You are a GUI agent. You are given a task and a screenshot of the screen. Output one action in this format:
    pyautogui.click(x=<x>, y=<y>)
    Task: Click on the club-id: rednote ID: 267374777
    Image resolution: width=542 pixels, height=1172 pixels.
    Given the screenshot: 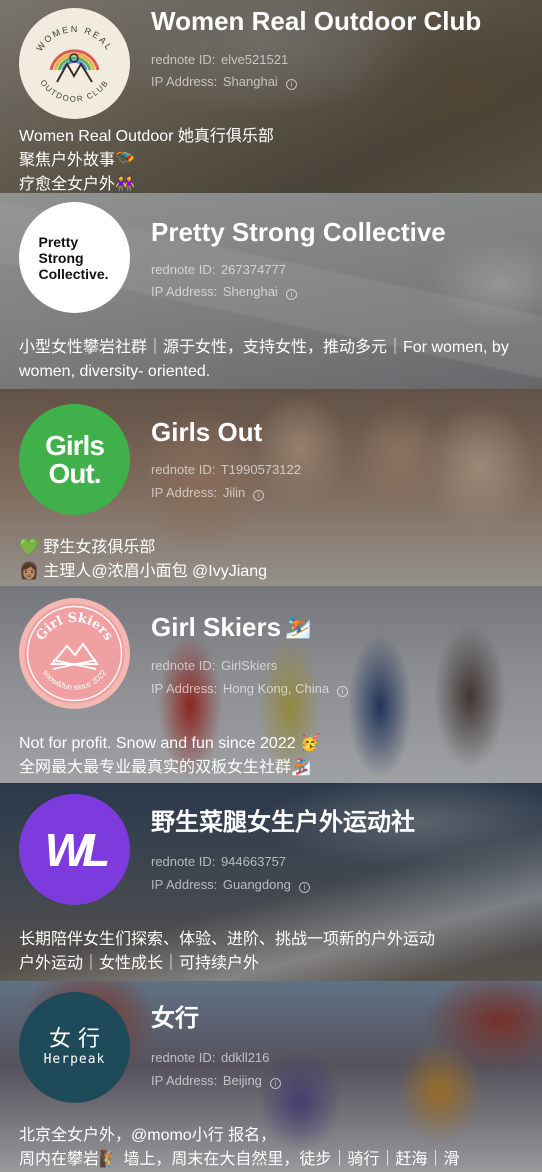 What is the action you would take?
    pyautogui.click(x=219, y=269)
    